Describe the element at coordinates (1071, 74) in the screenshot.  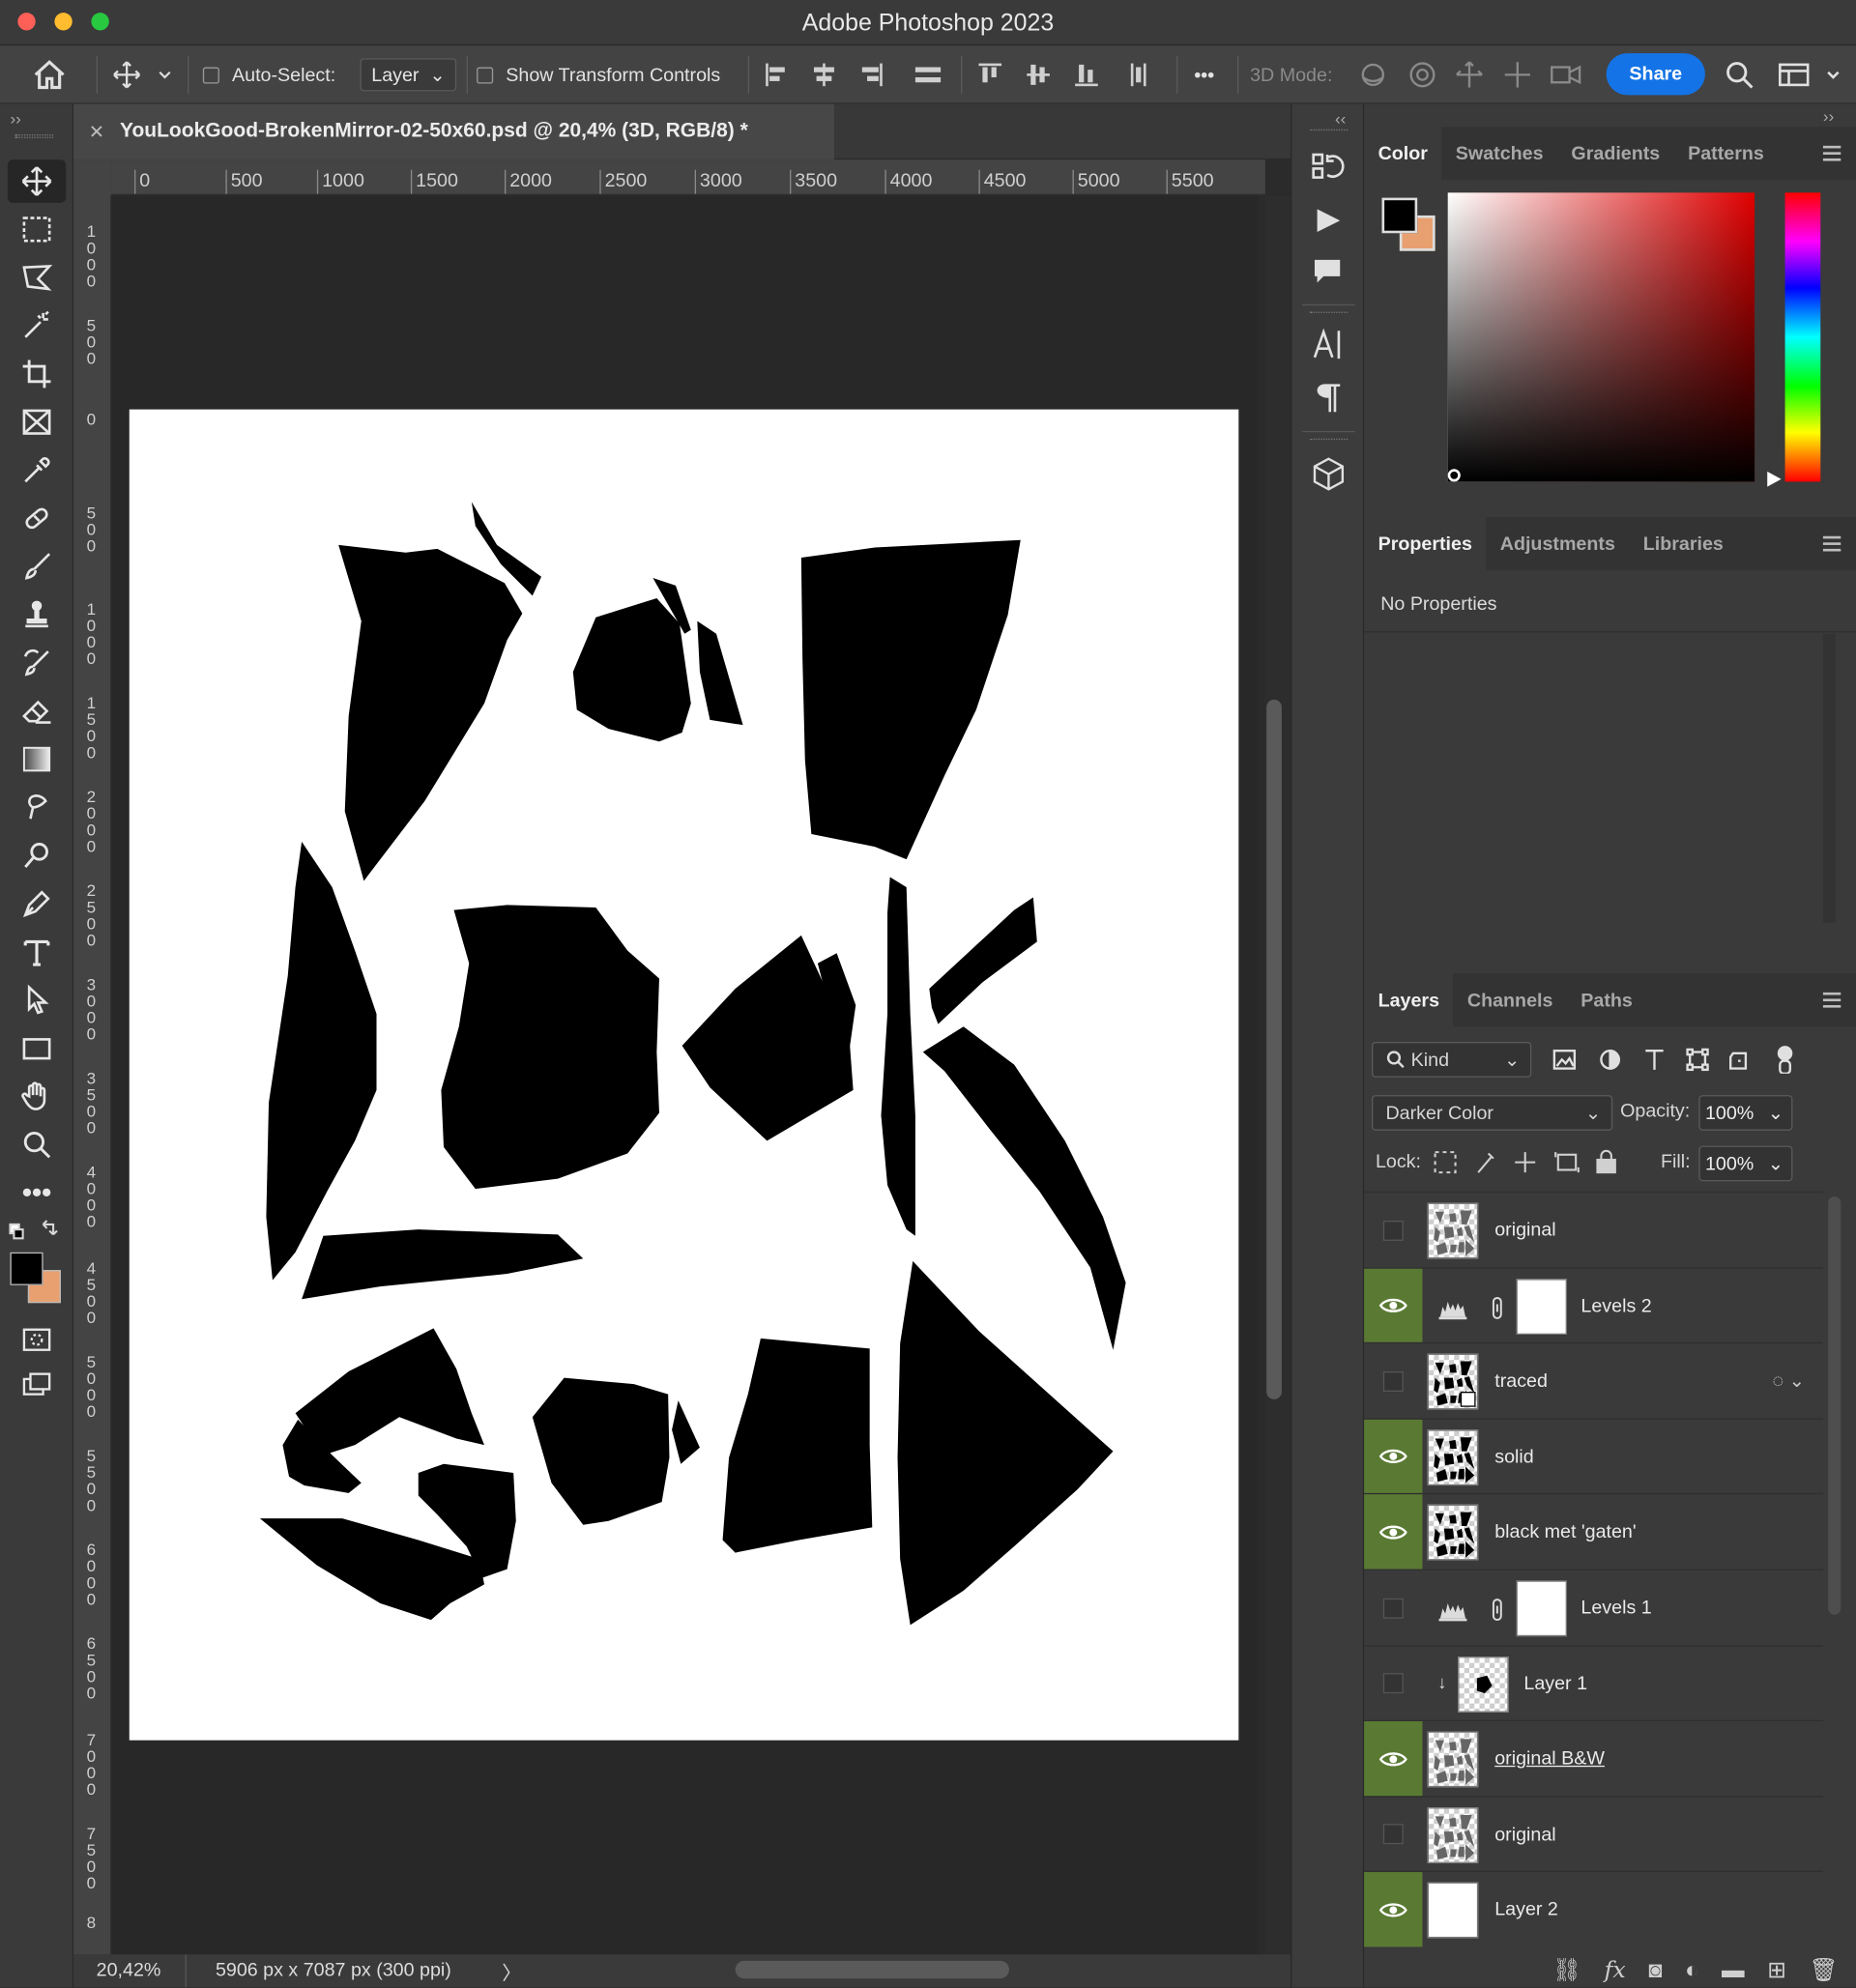
I see `distribute-buttons` at that location.